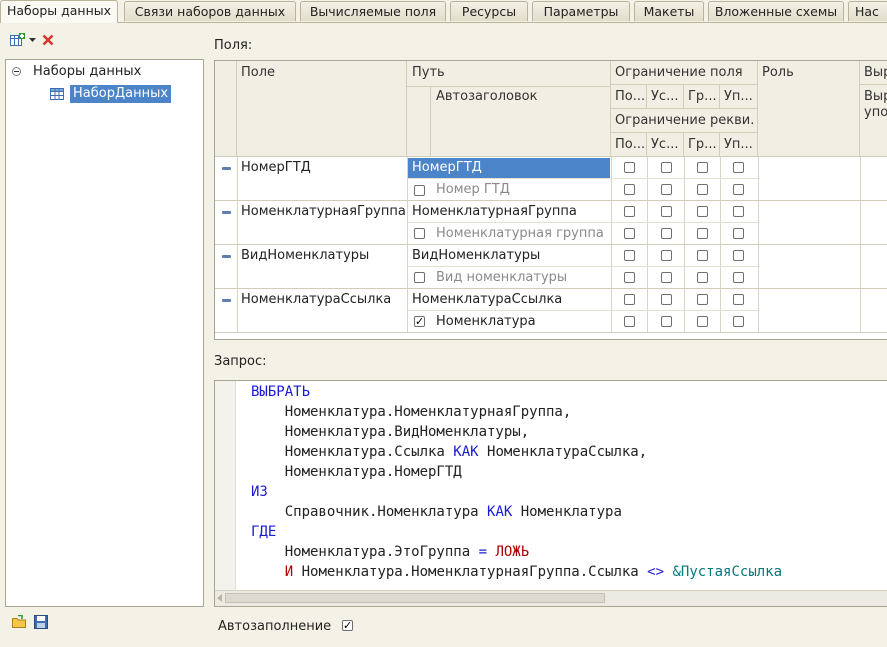 This screenshot has height=647, width=887. What do you see at coordinates (656, 572) in the screenshot?
I see `operator-not-equal: <>` at bounding box center [656, 572].